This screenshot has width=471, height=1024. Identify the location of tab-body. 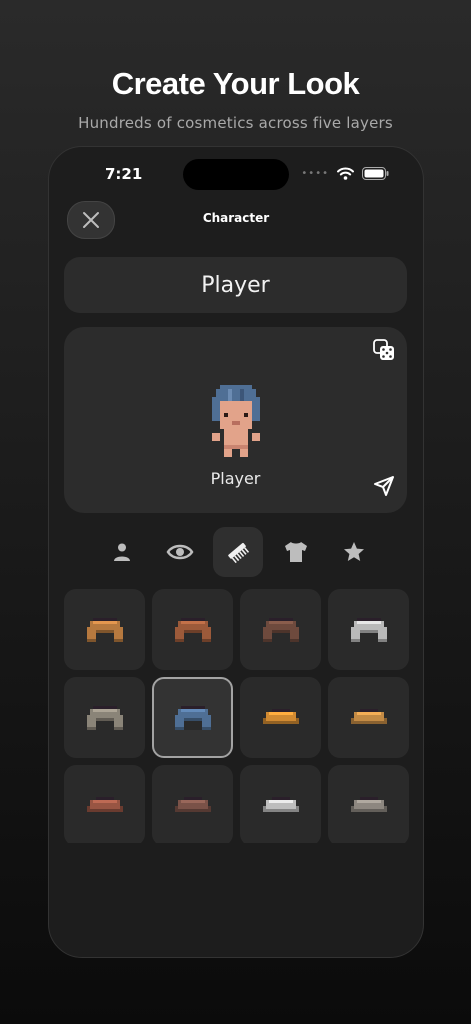
(122, 552).